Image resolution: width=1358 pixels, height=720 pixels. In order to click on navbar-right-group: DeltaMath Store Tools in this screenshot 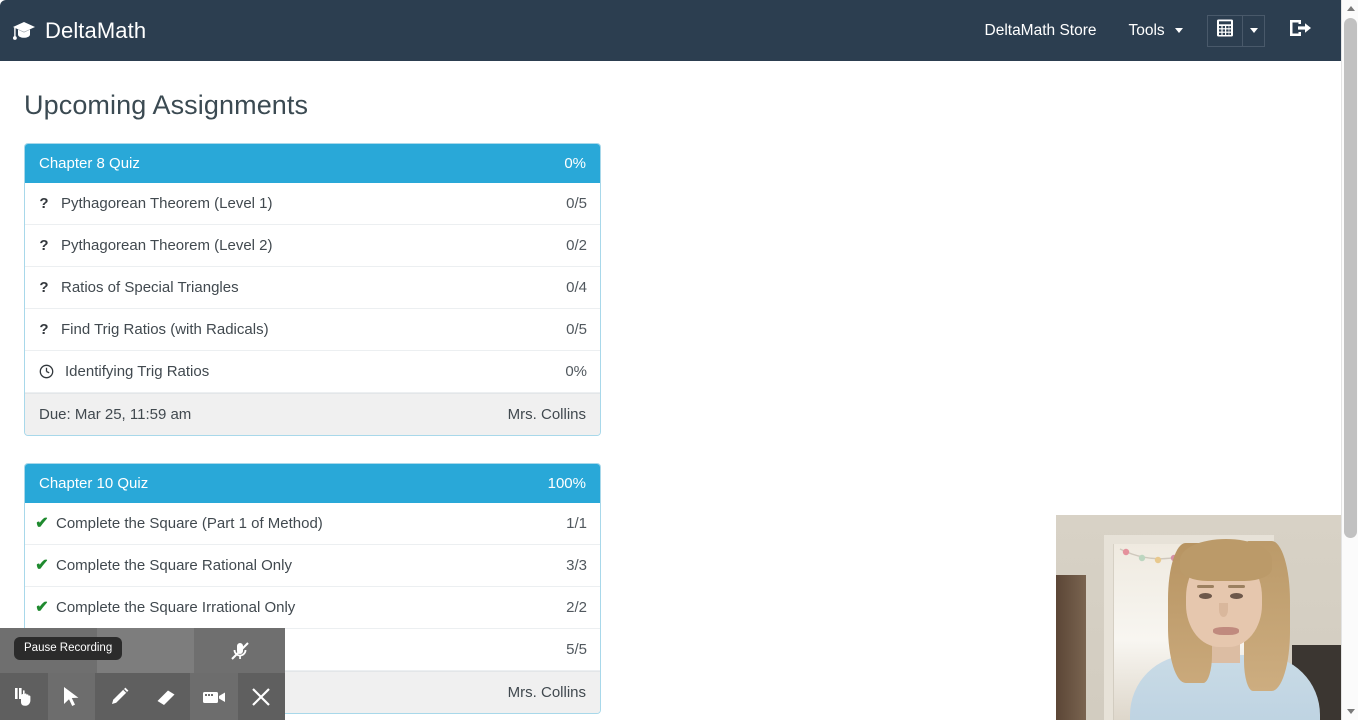, I will do `click(1155, 30)`.